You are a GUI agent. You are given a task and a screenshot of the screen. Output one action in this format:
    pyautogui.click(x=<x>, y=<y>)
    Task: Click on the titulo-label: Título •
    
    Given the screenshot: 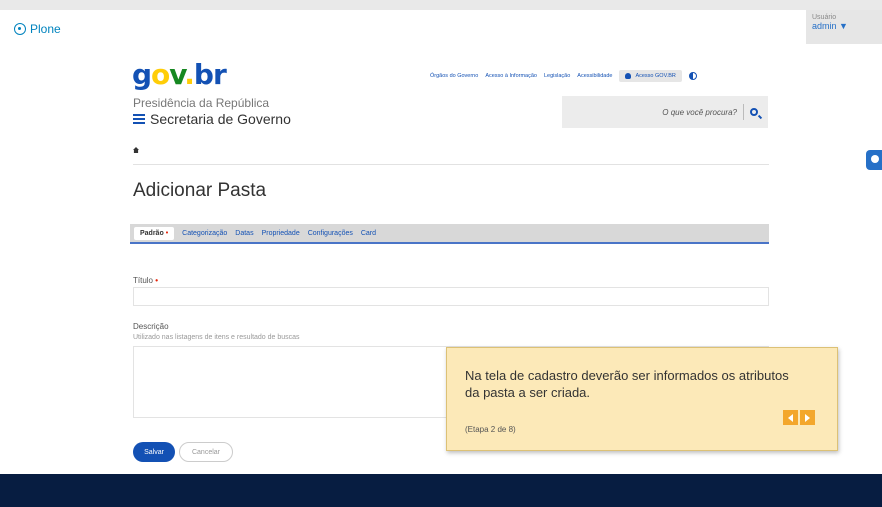 What is the action you would take?
    pyautogui.click(x=145, y=280)
    